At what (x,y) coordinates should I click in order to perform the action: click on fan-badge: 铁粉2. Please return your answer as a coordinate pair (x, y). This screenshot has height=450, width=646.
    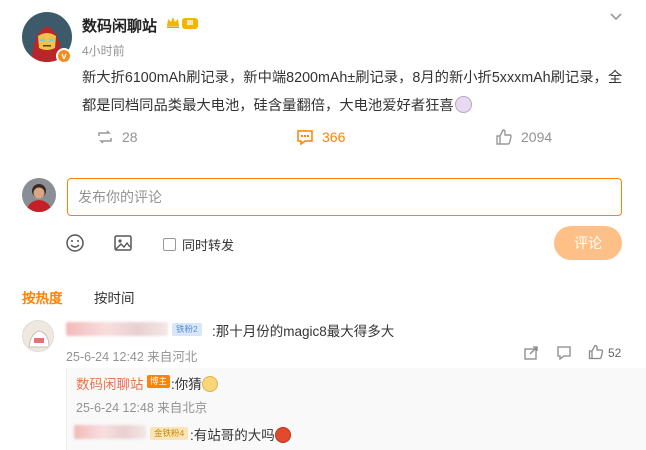
    Looking at the image, I should click on (187, 329).